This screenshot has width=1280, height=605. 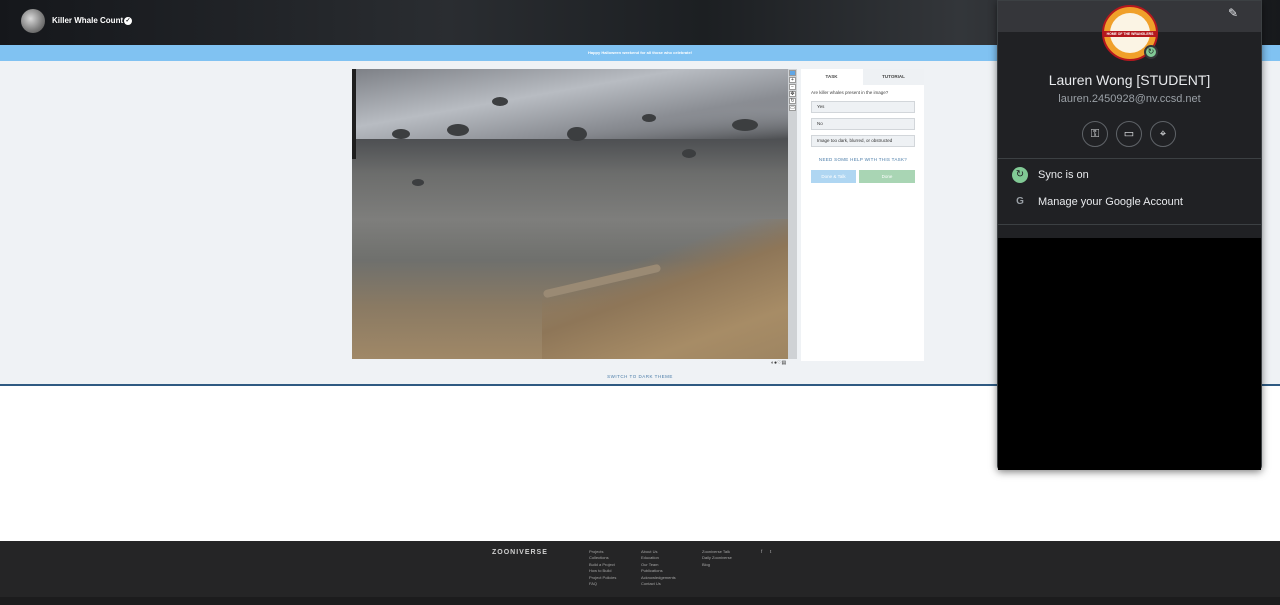 What do you see at coordinates (850, 92) in the screenshot?
I see `task-question: Are killer whales present in the image?` at bounding box center [850, 92].